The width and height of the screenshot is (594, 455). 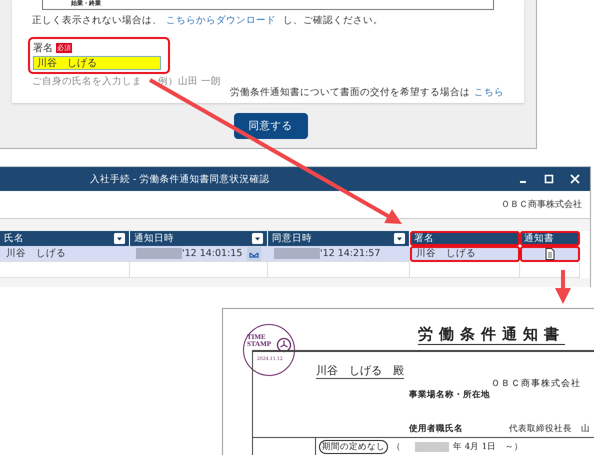 I want to click on maximize-icon, so click(x=549, y=179).